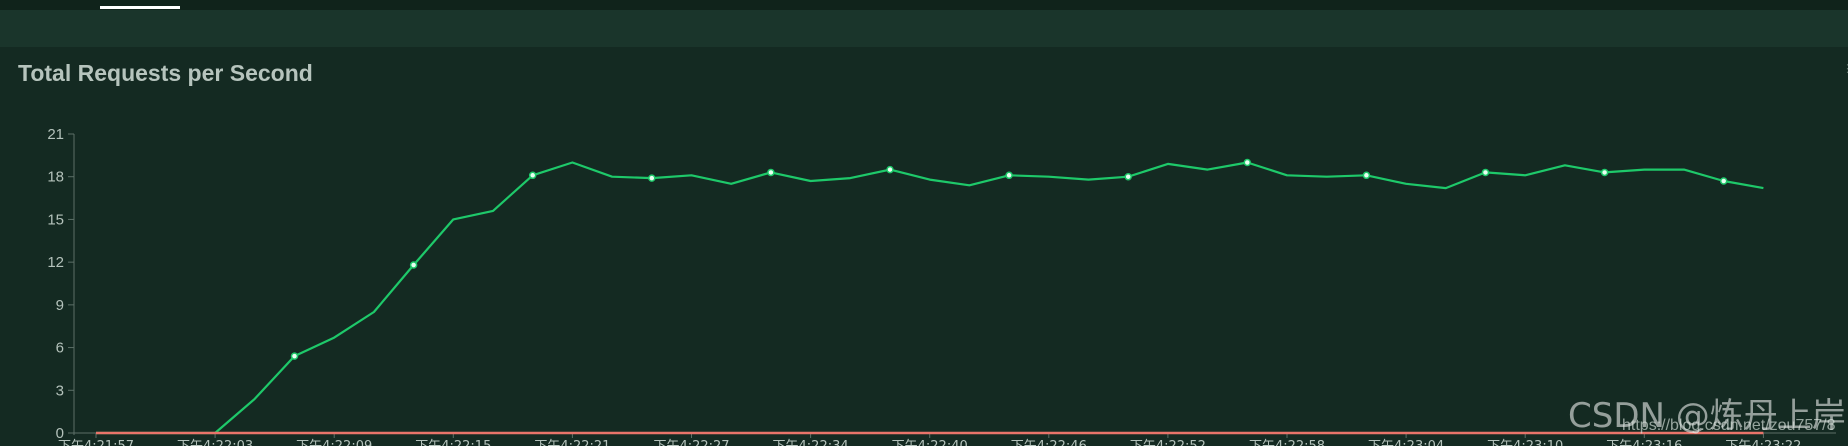 This screenshot has width=1848, height=446. Describe the element at coordinates (811, 442) in the screenshot. I see `x-tick-label: 下午4:22:34` at that location.